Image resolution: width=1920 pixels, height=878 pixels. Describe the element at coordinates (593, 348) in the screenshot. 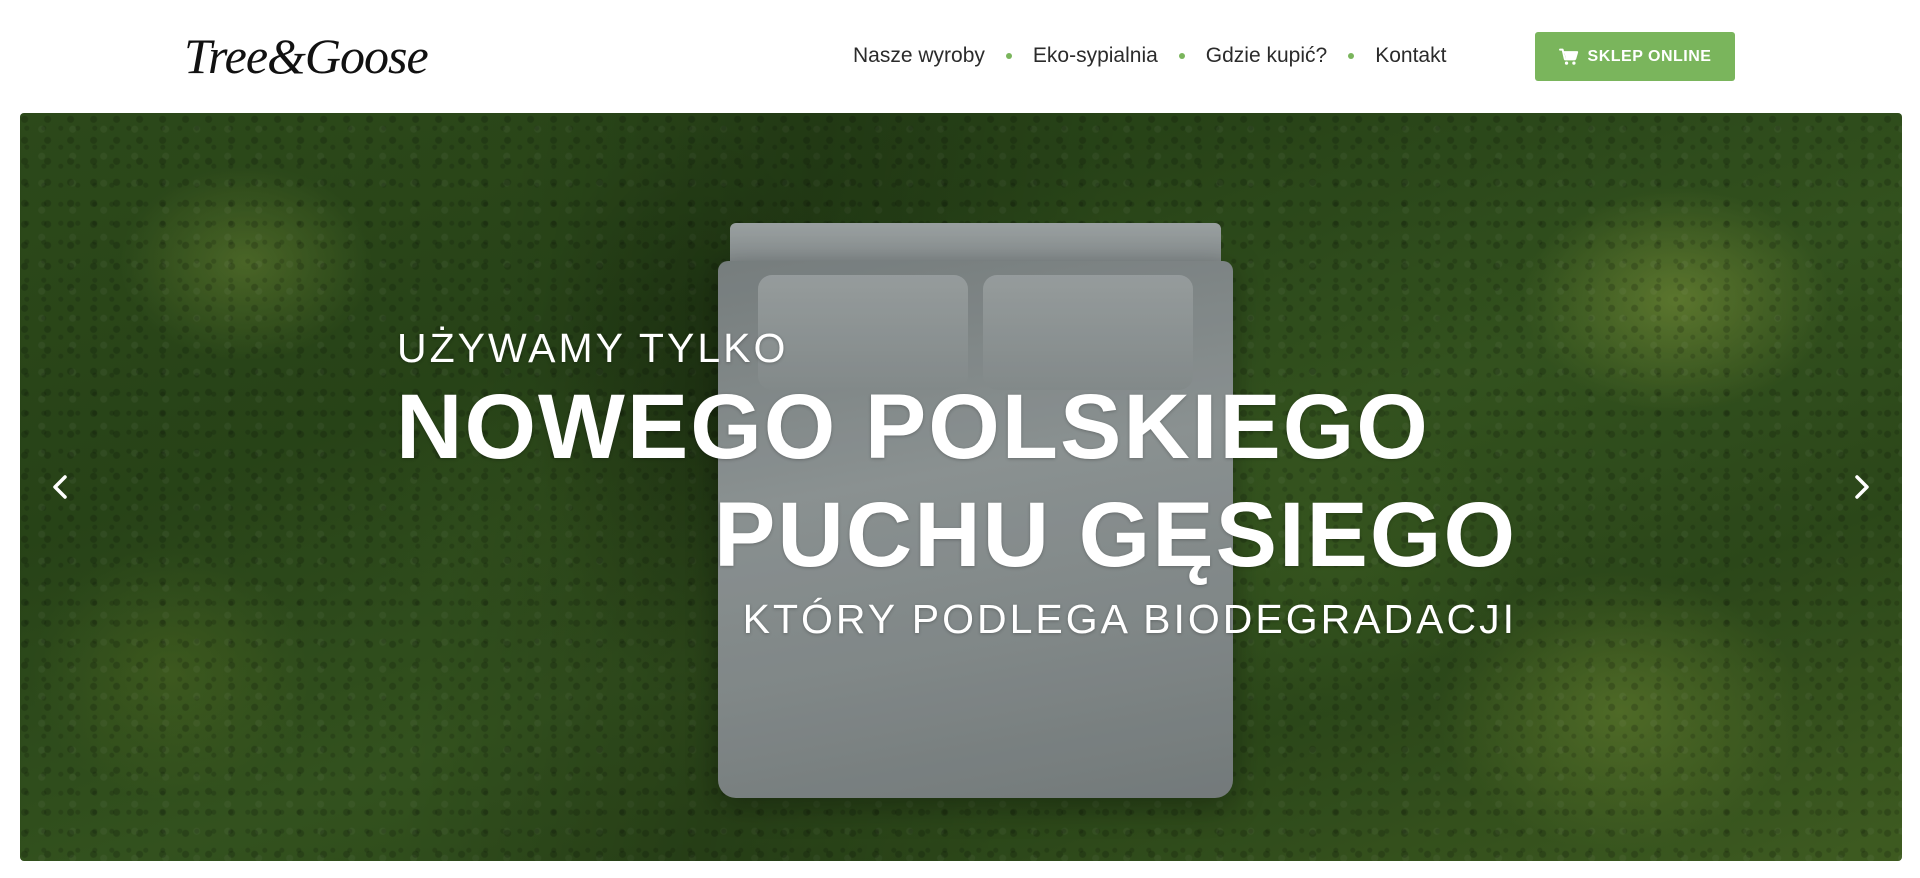

I see `hero-eyebrow: UŻYWAMY TYLKO` at that location.